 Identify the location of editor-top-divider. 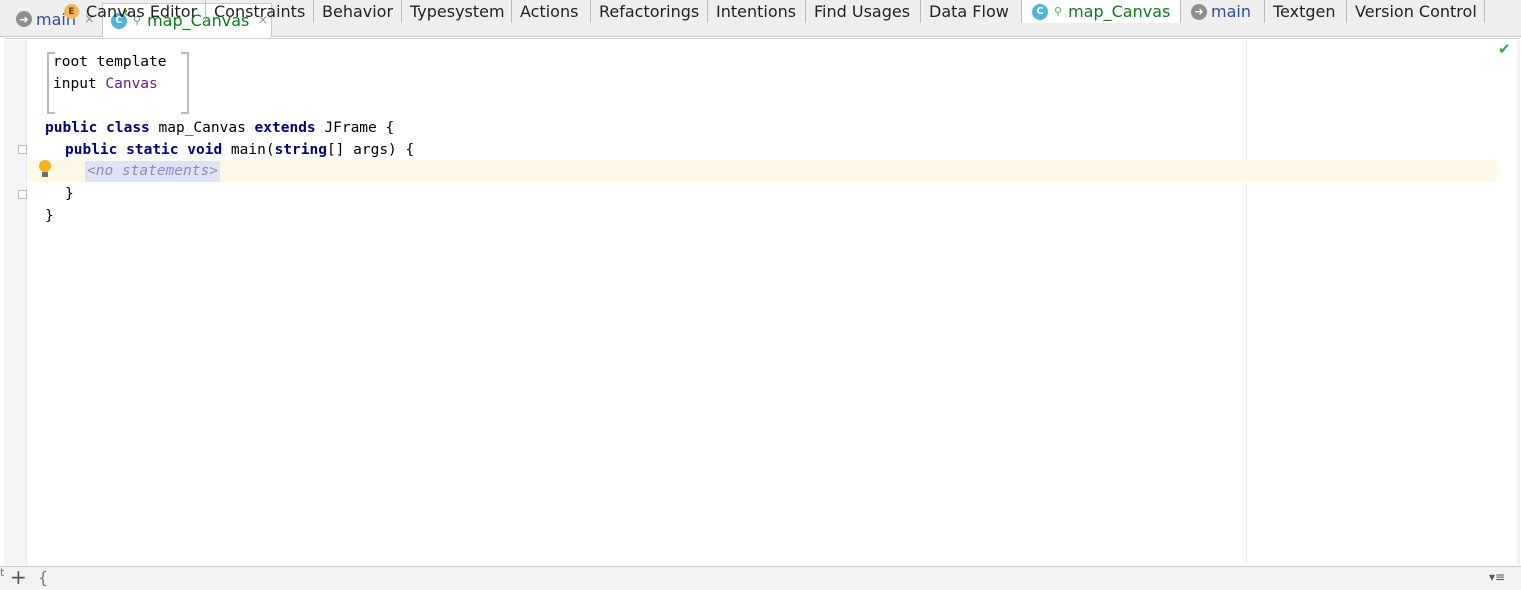
(762, 38).